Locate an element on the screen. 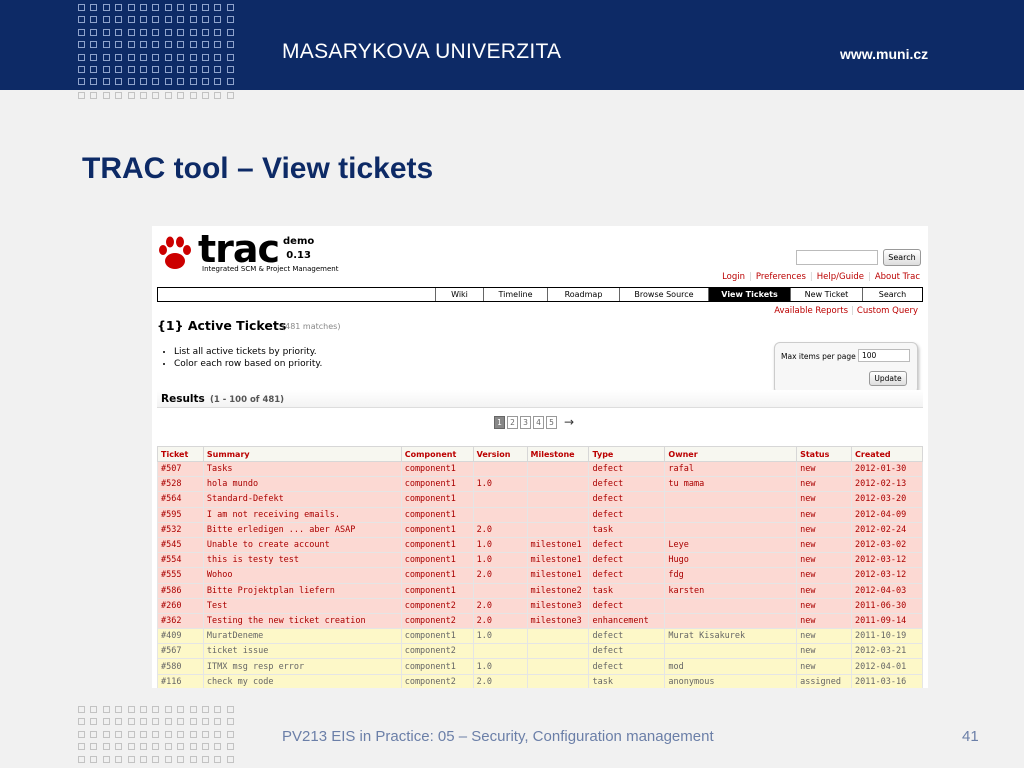 This screenshot has height=768, width=1024. cell-ticket: #532 is located at coordinates (180, 529).